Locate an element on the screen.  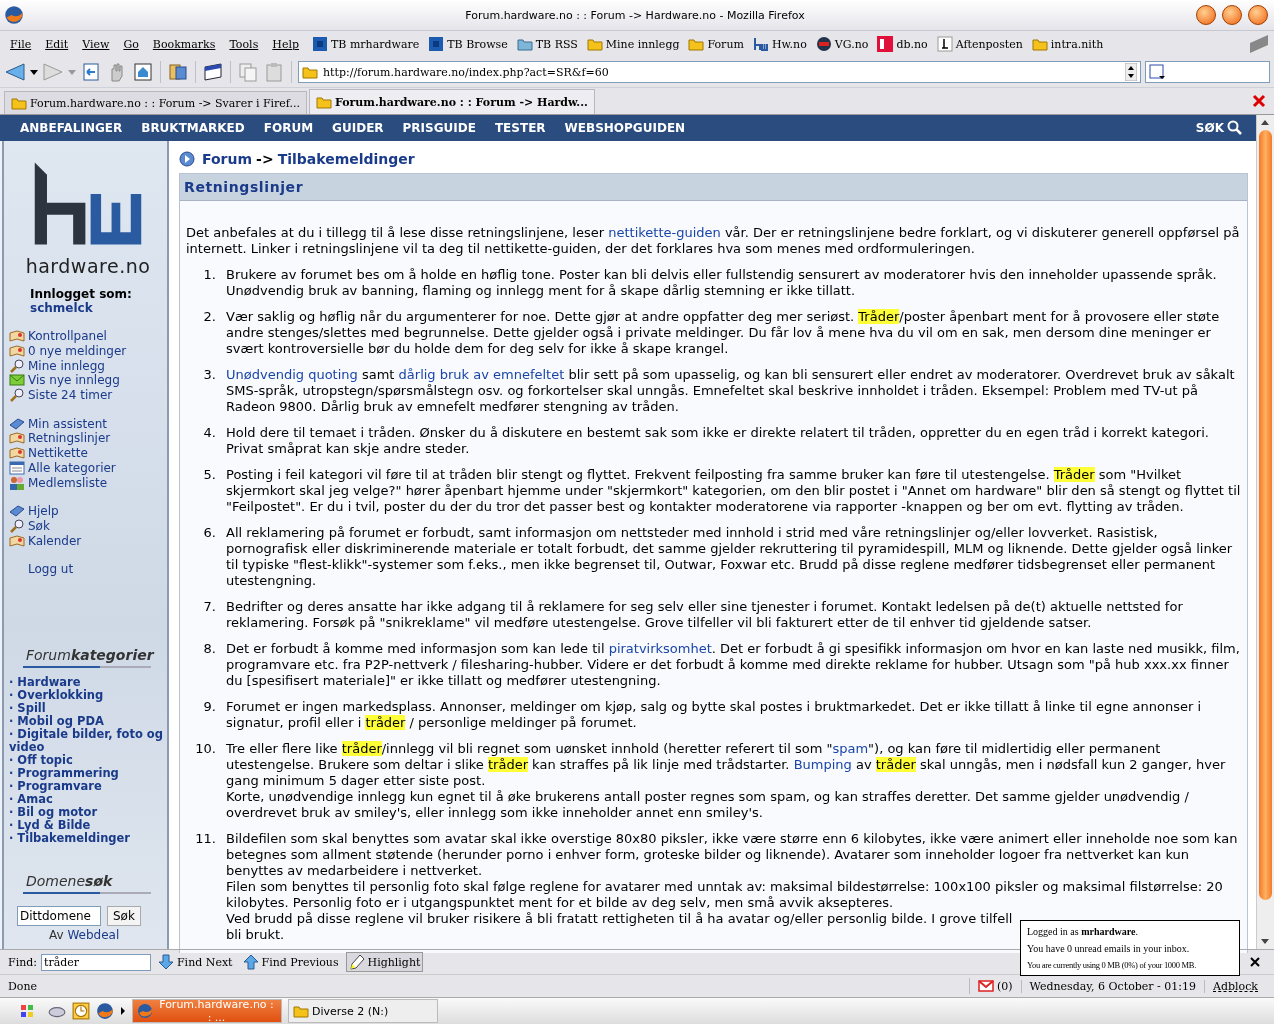
taskbar-button: Diverse 2 (N:) is located at coordinates (363, 1011).